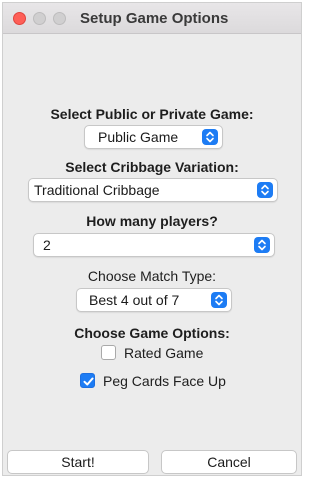 The width and height of the screenshot is (320, 477). What do you see at coordinates (97, 190) in the screenshot?
I see `variation-value: Traditional Cribbage` at bounding box center [97, 190].